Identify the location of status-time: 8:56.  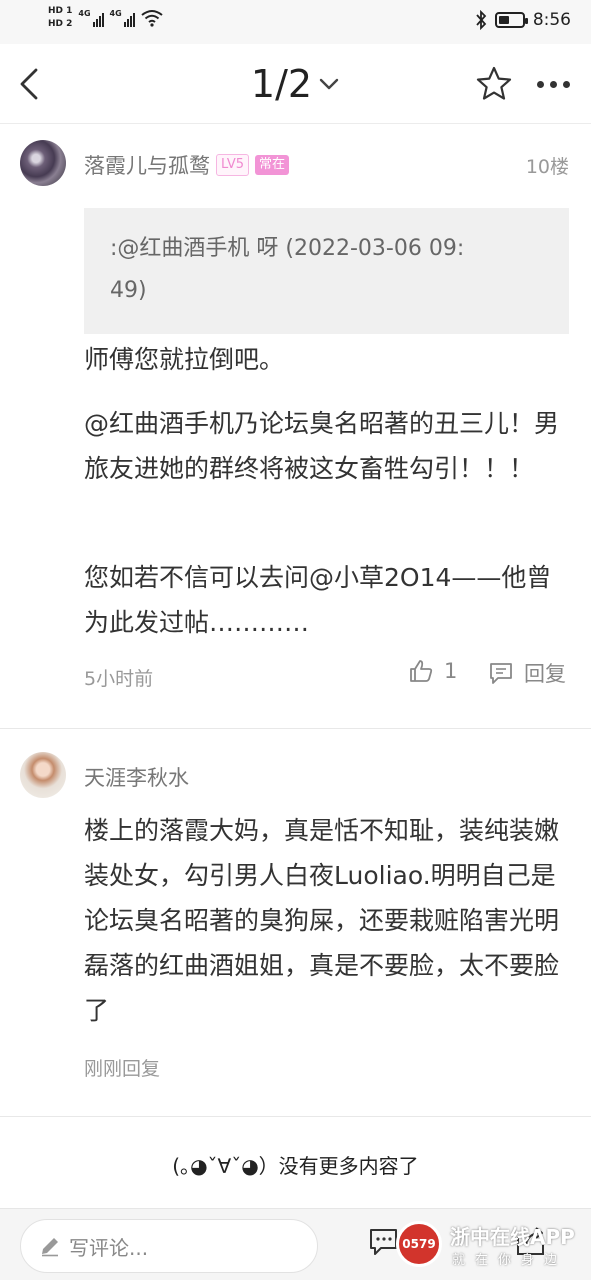
(551, 20).